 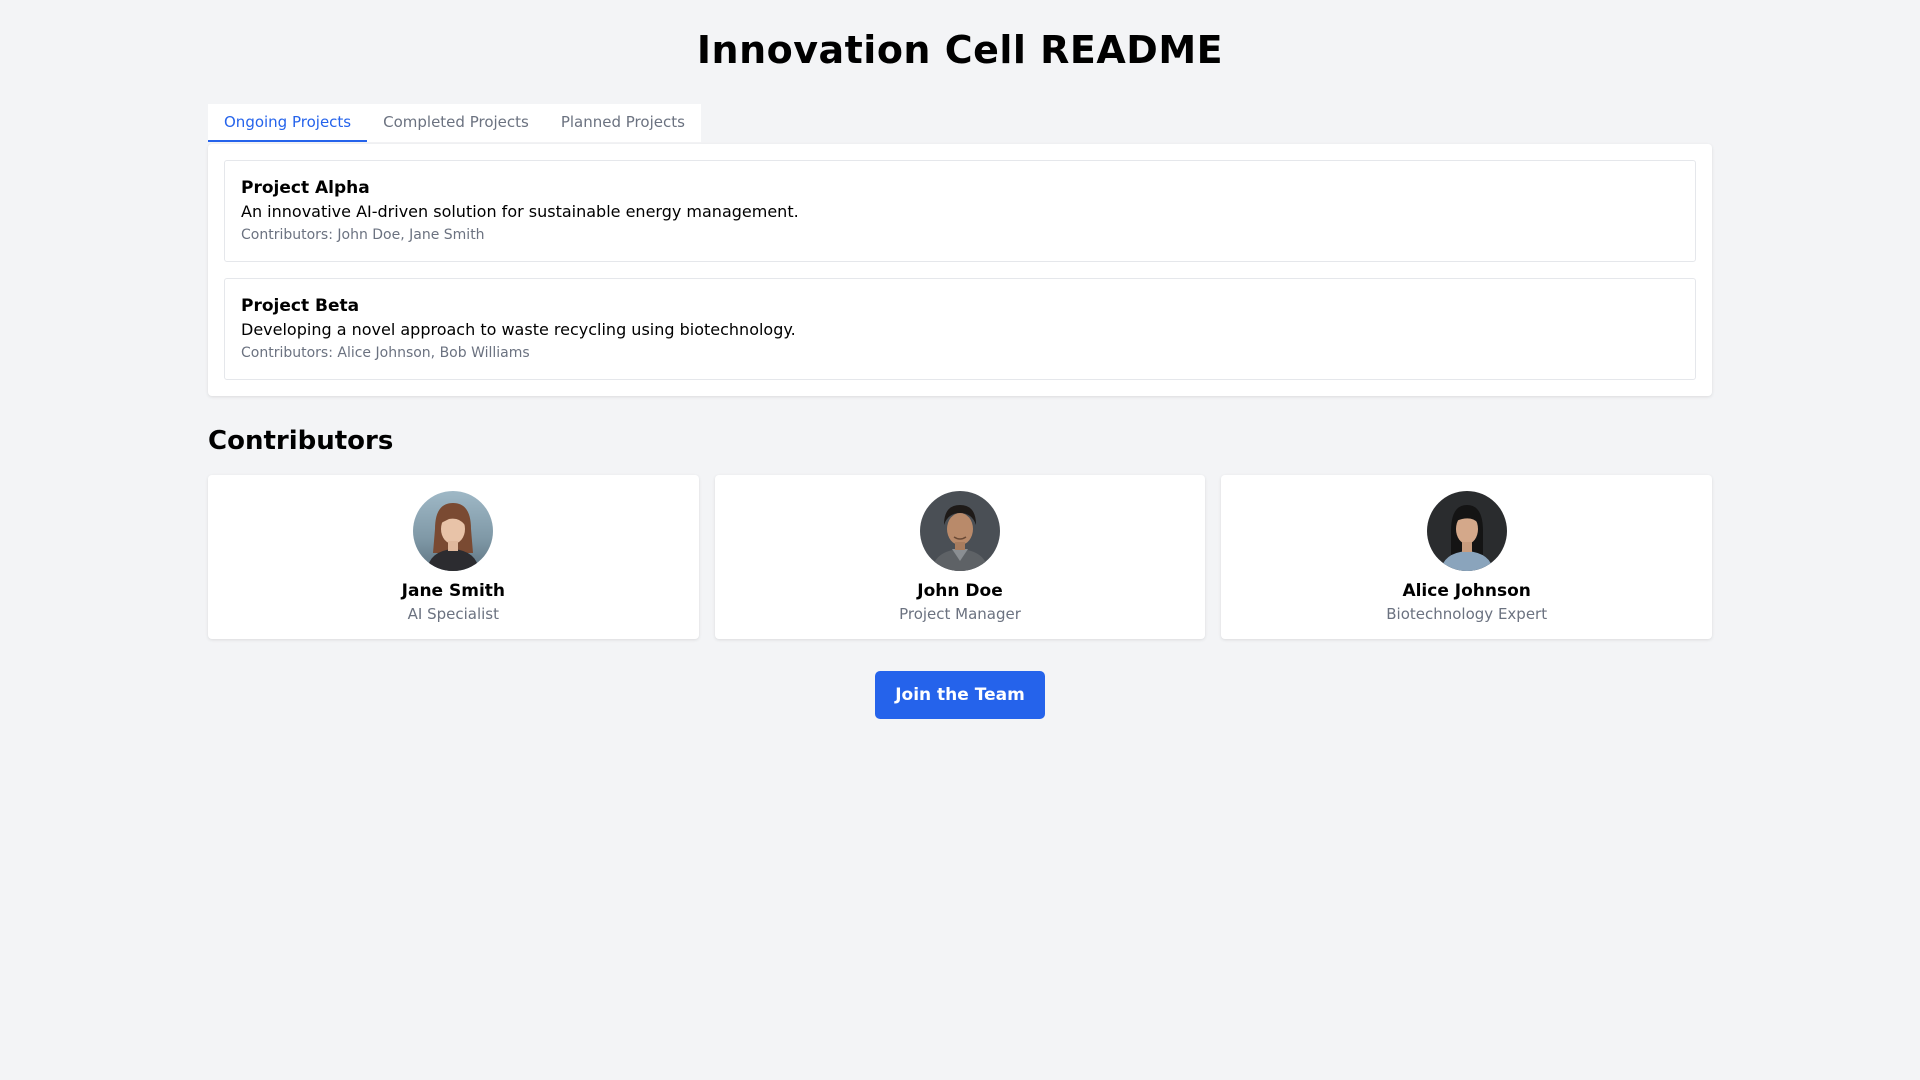 I want to click on join-team-button: Join the Team, so click(x=960, y=695).